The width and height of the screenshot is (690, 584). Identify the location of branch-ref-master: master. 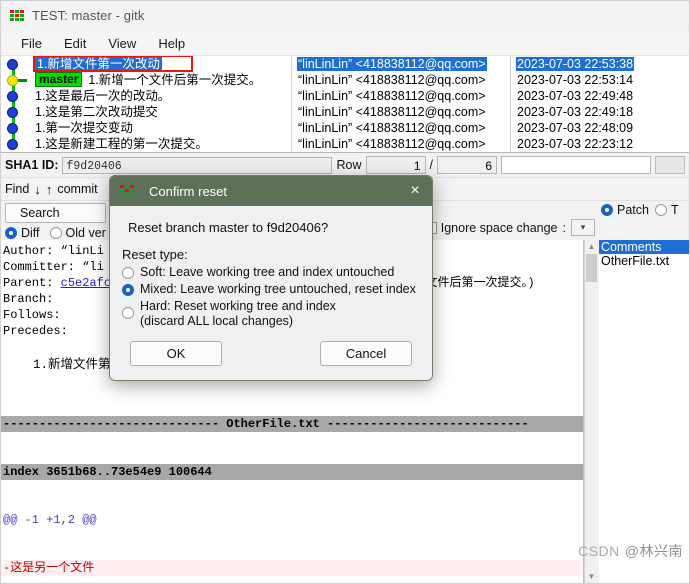
(59, 79).